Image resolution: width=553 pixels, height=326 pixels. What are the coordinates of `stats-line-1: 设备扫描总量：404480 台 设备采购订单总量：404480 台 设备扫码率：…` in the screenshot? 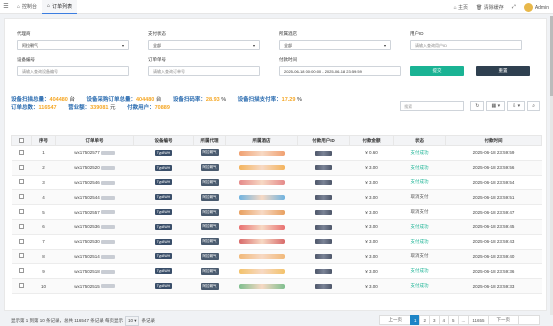 It's located at (156, 100).